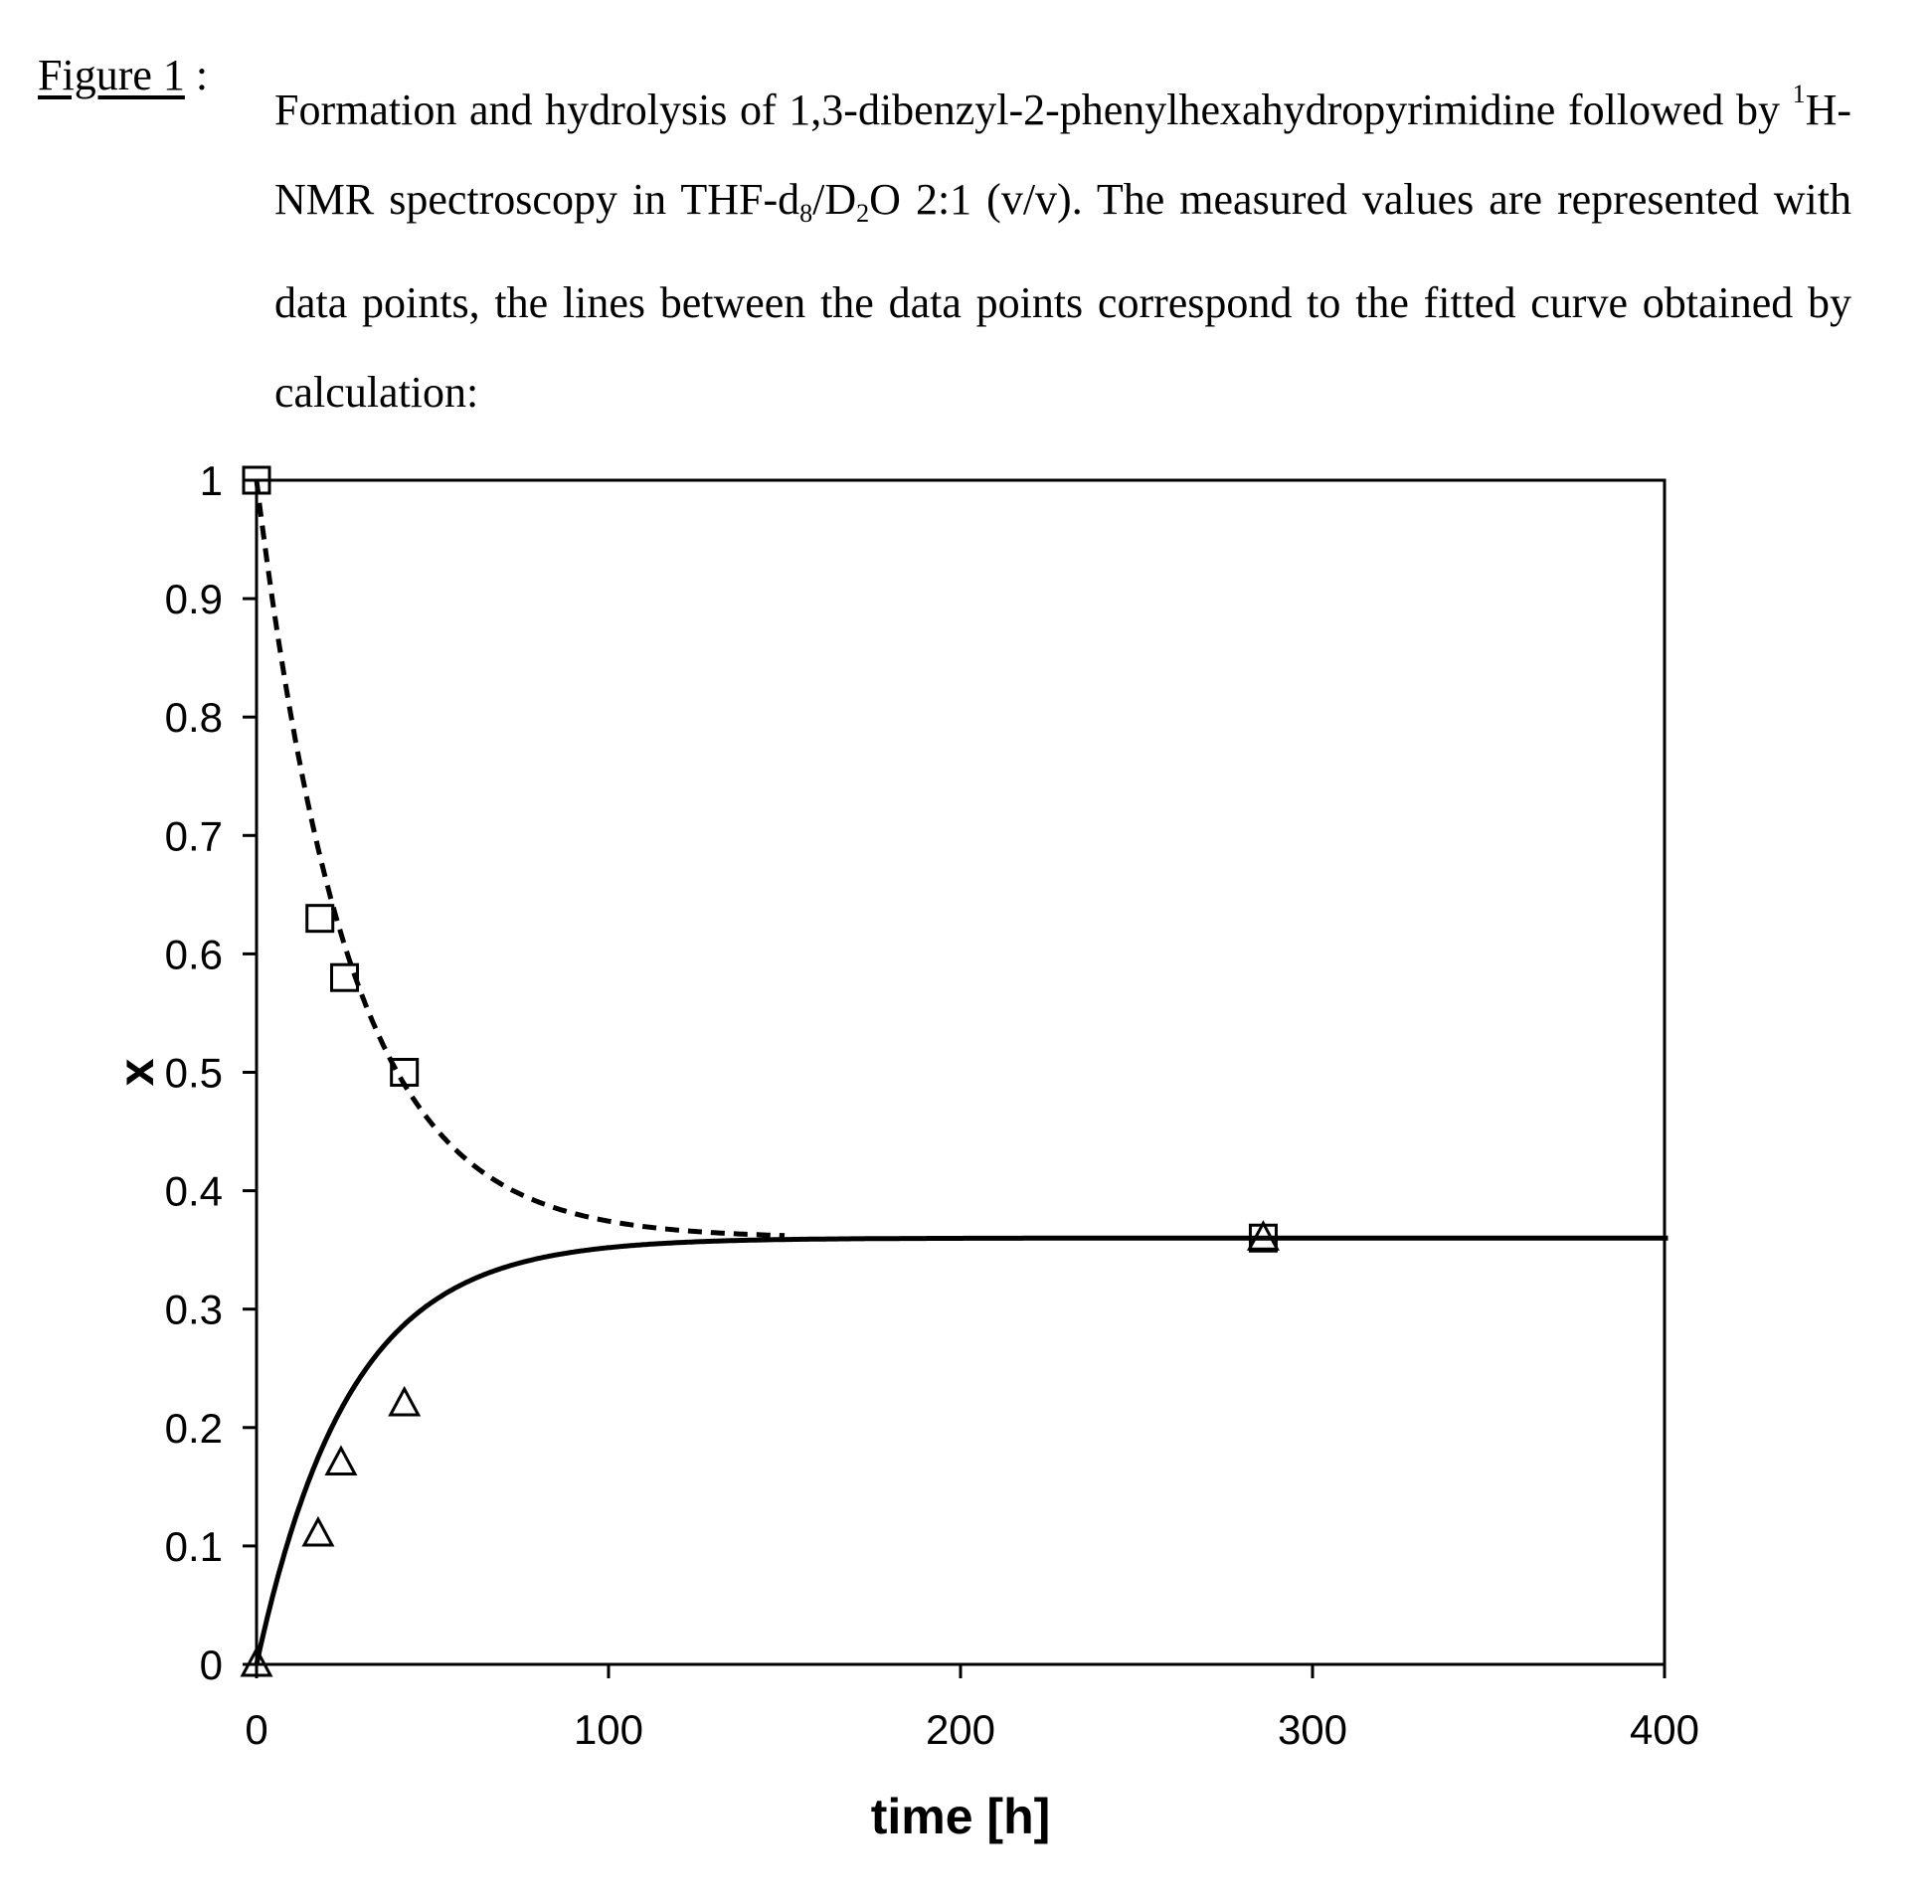  I want to click on y-tick-label: 0.4, so click(194, 1191).